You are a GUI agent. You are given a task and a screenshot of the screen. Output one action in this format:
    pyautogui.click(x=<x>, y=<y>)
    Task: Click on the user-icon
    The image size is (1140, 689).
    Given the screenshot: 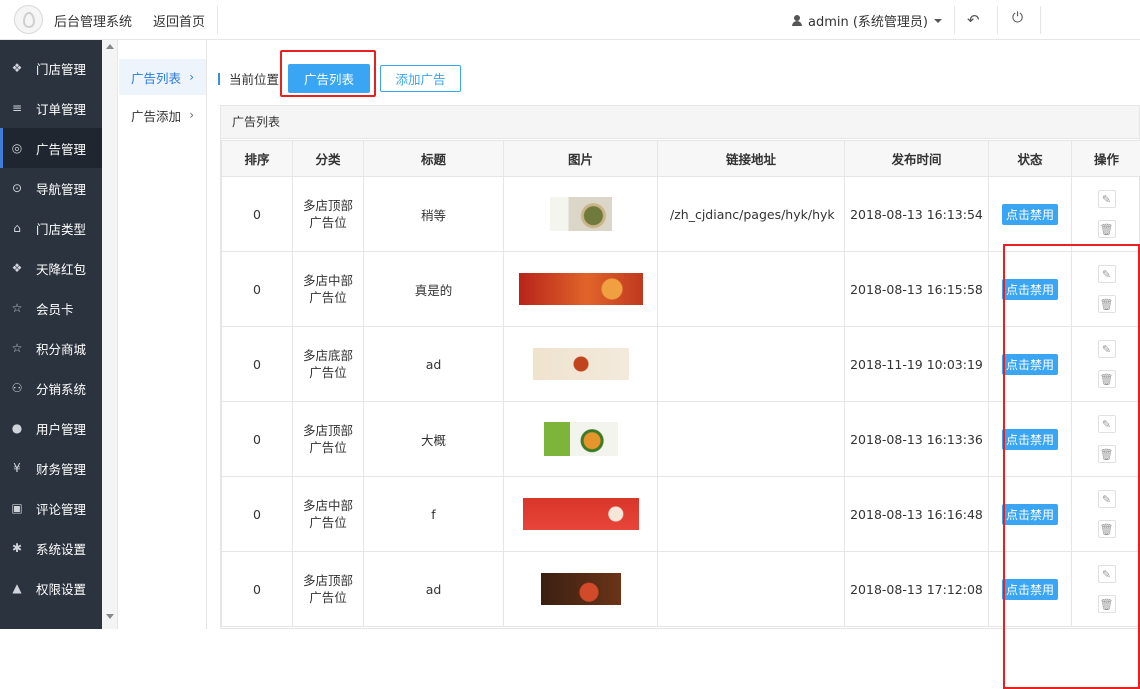 What is the action you would take?
    pyautogui.click(x=797, y=20)
    